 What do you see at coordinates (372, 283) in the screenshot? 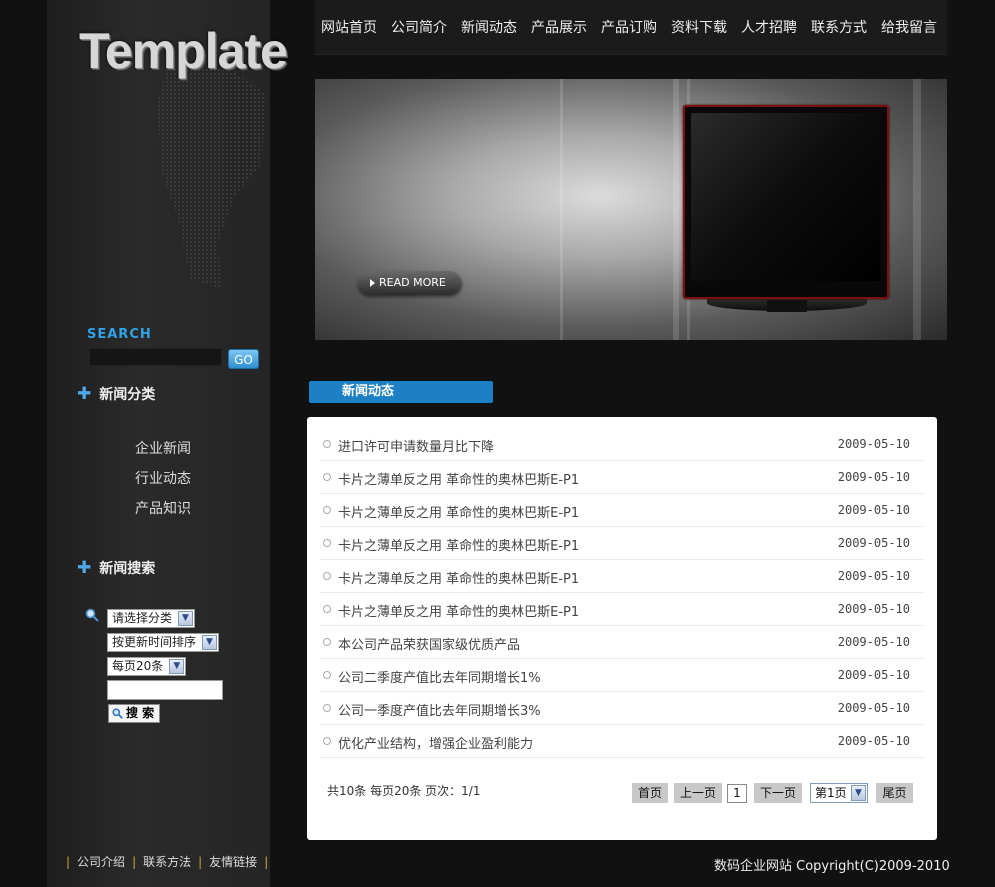
I see `play-arrow-icon` at bounding box center [372, 283].